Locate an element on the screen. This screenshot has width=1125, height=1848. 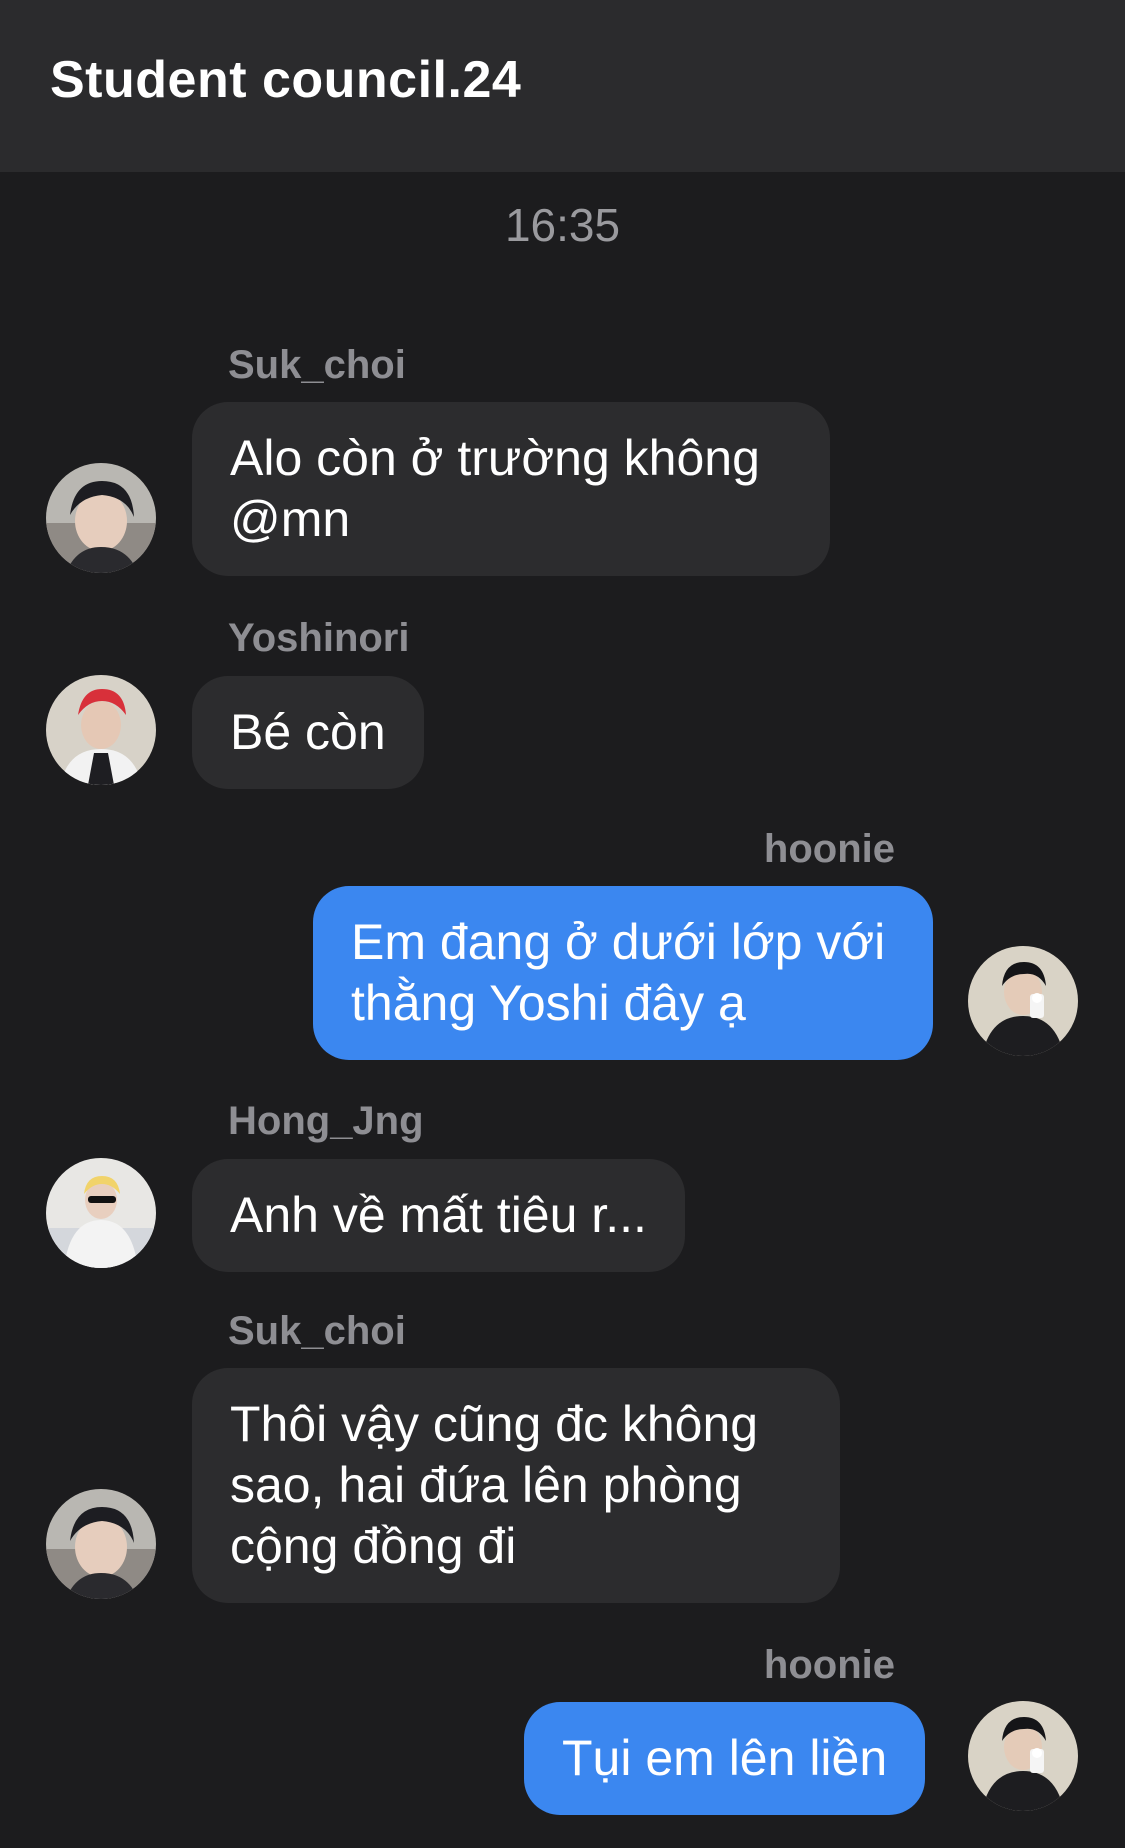
sender-name: Hong_Jng is located at coordinates (326, 1121).